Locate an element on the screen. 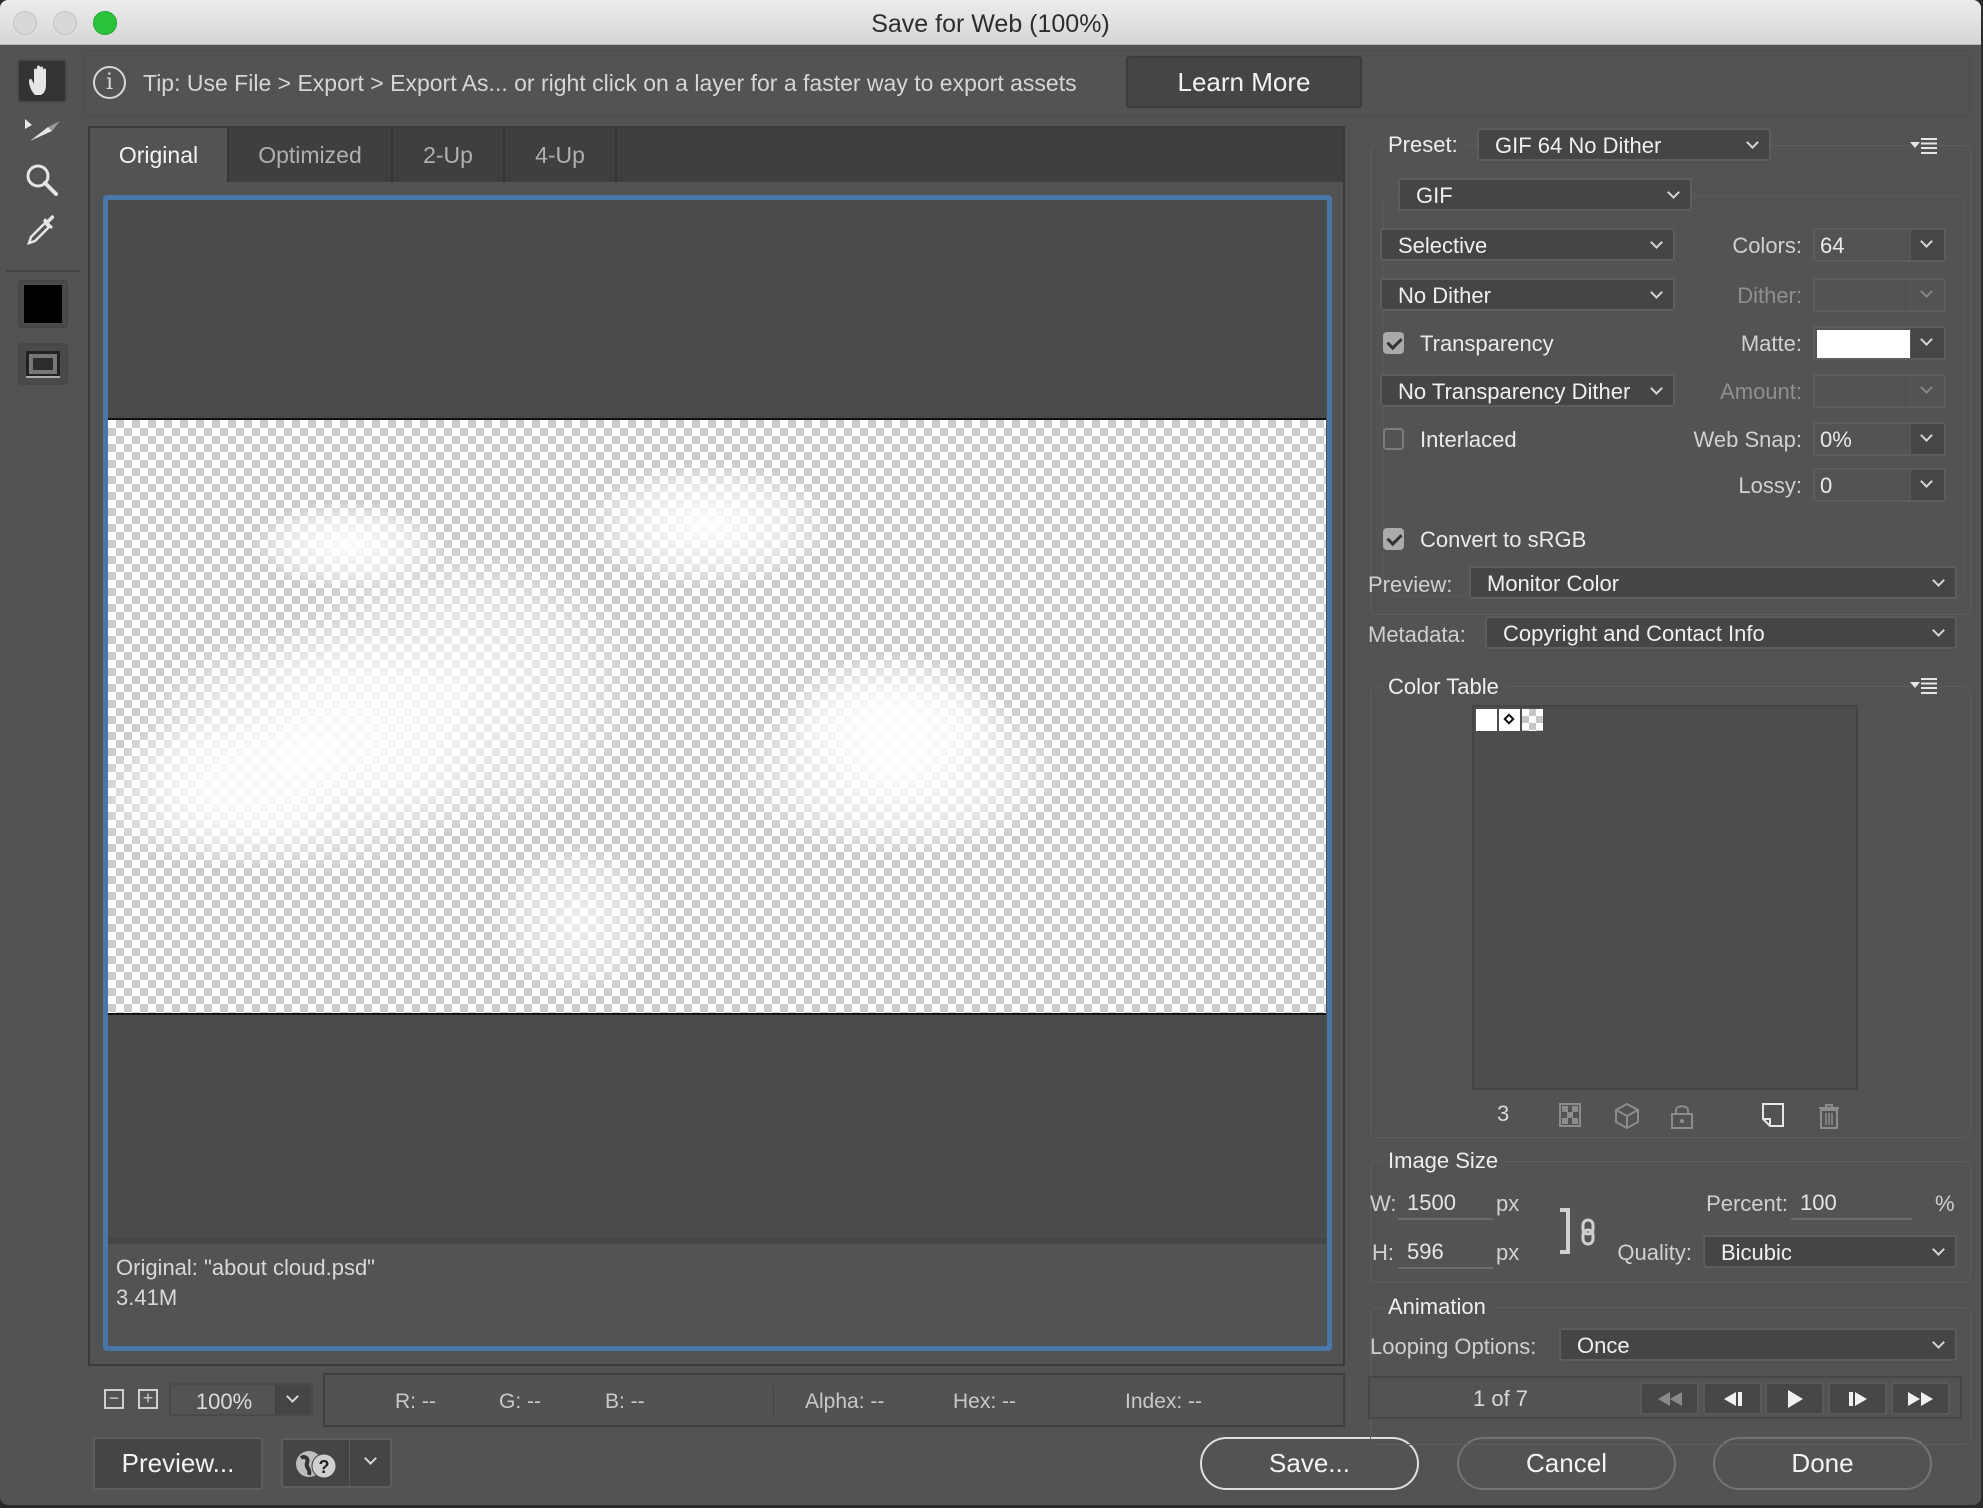  tab-2-up: 2-Up is located at coordinates (449, 155).